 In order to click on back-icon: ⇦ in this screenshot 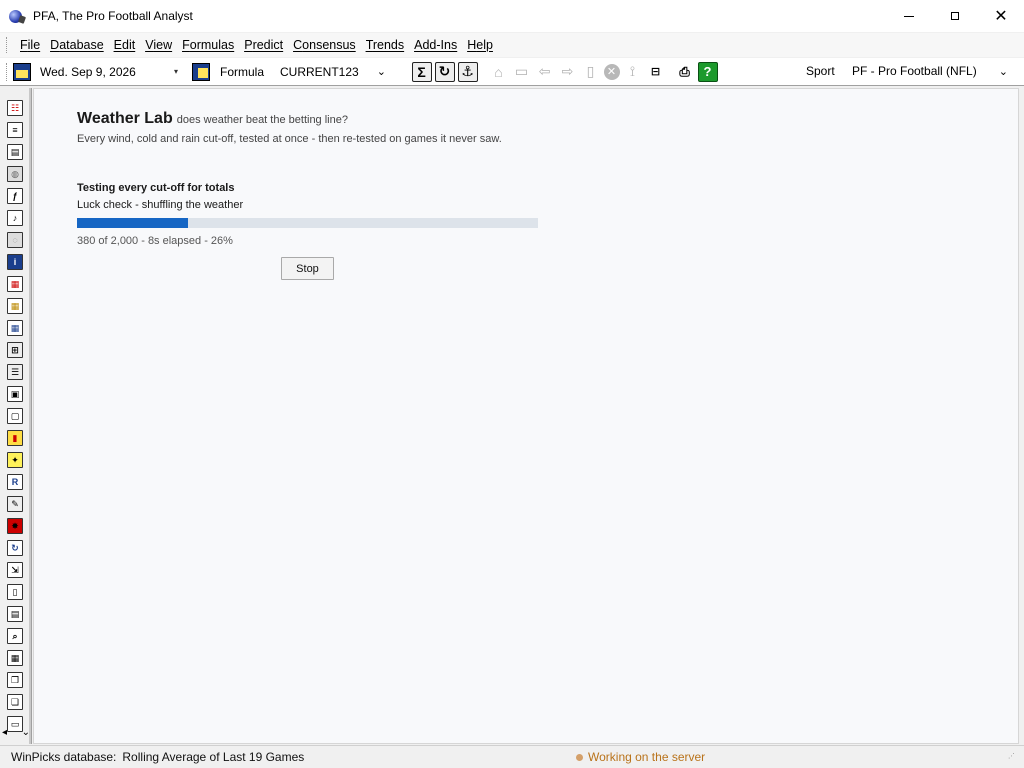, I will do `click(545, 72)`.